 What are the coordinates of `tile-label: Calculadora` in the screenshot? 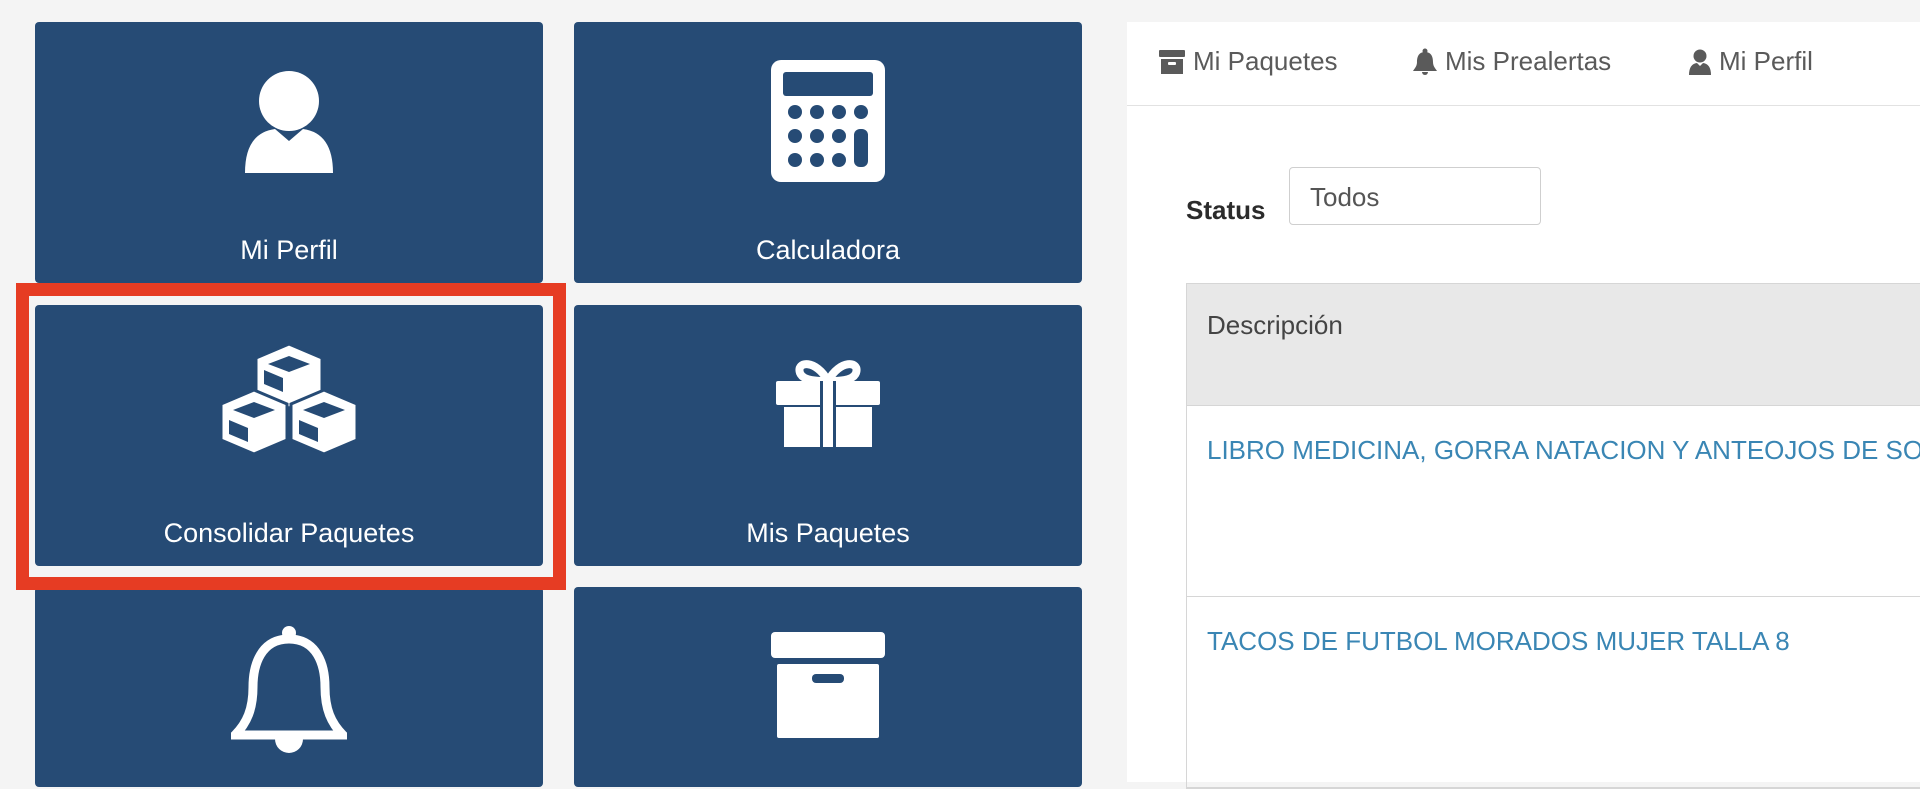 It's located at (828, 250).